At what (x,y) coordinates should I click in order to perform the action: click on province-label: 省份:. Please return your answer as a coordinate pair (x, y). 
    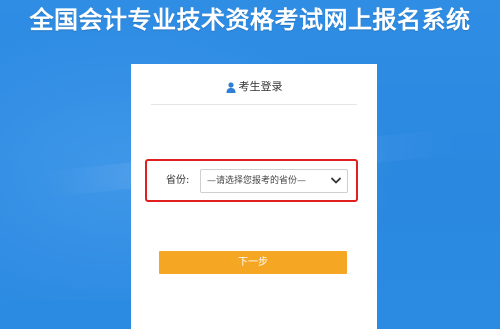
    Looking at the image, I should click on (178, 180).